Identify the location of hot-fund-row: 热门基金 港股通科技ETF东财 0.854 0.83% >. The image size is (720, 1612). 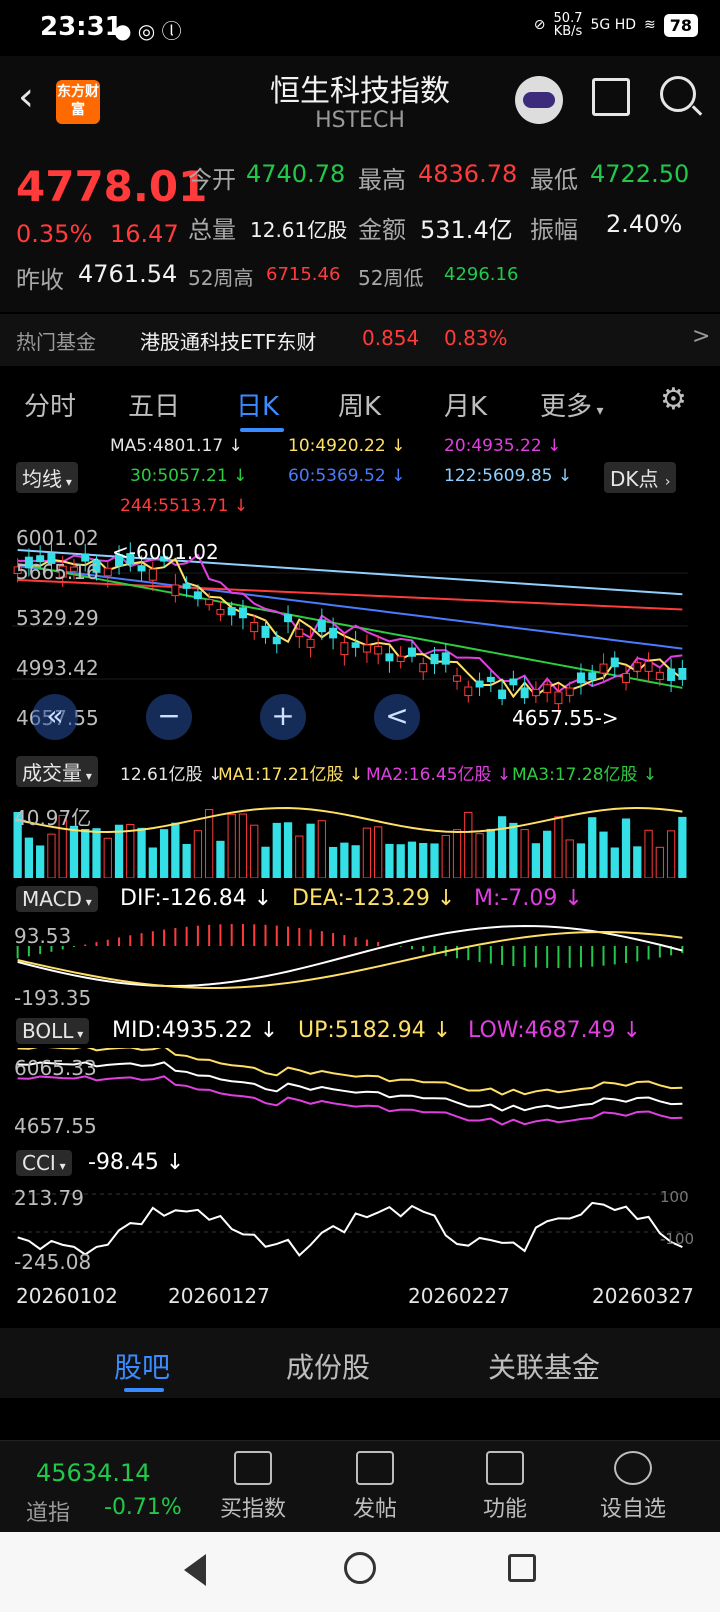
(360, 340).